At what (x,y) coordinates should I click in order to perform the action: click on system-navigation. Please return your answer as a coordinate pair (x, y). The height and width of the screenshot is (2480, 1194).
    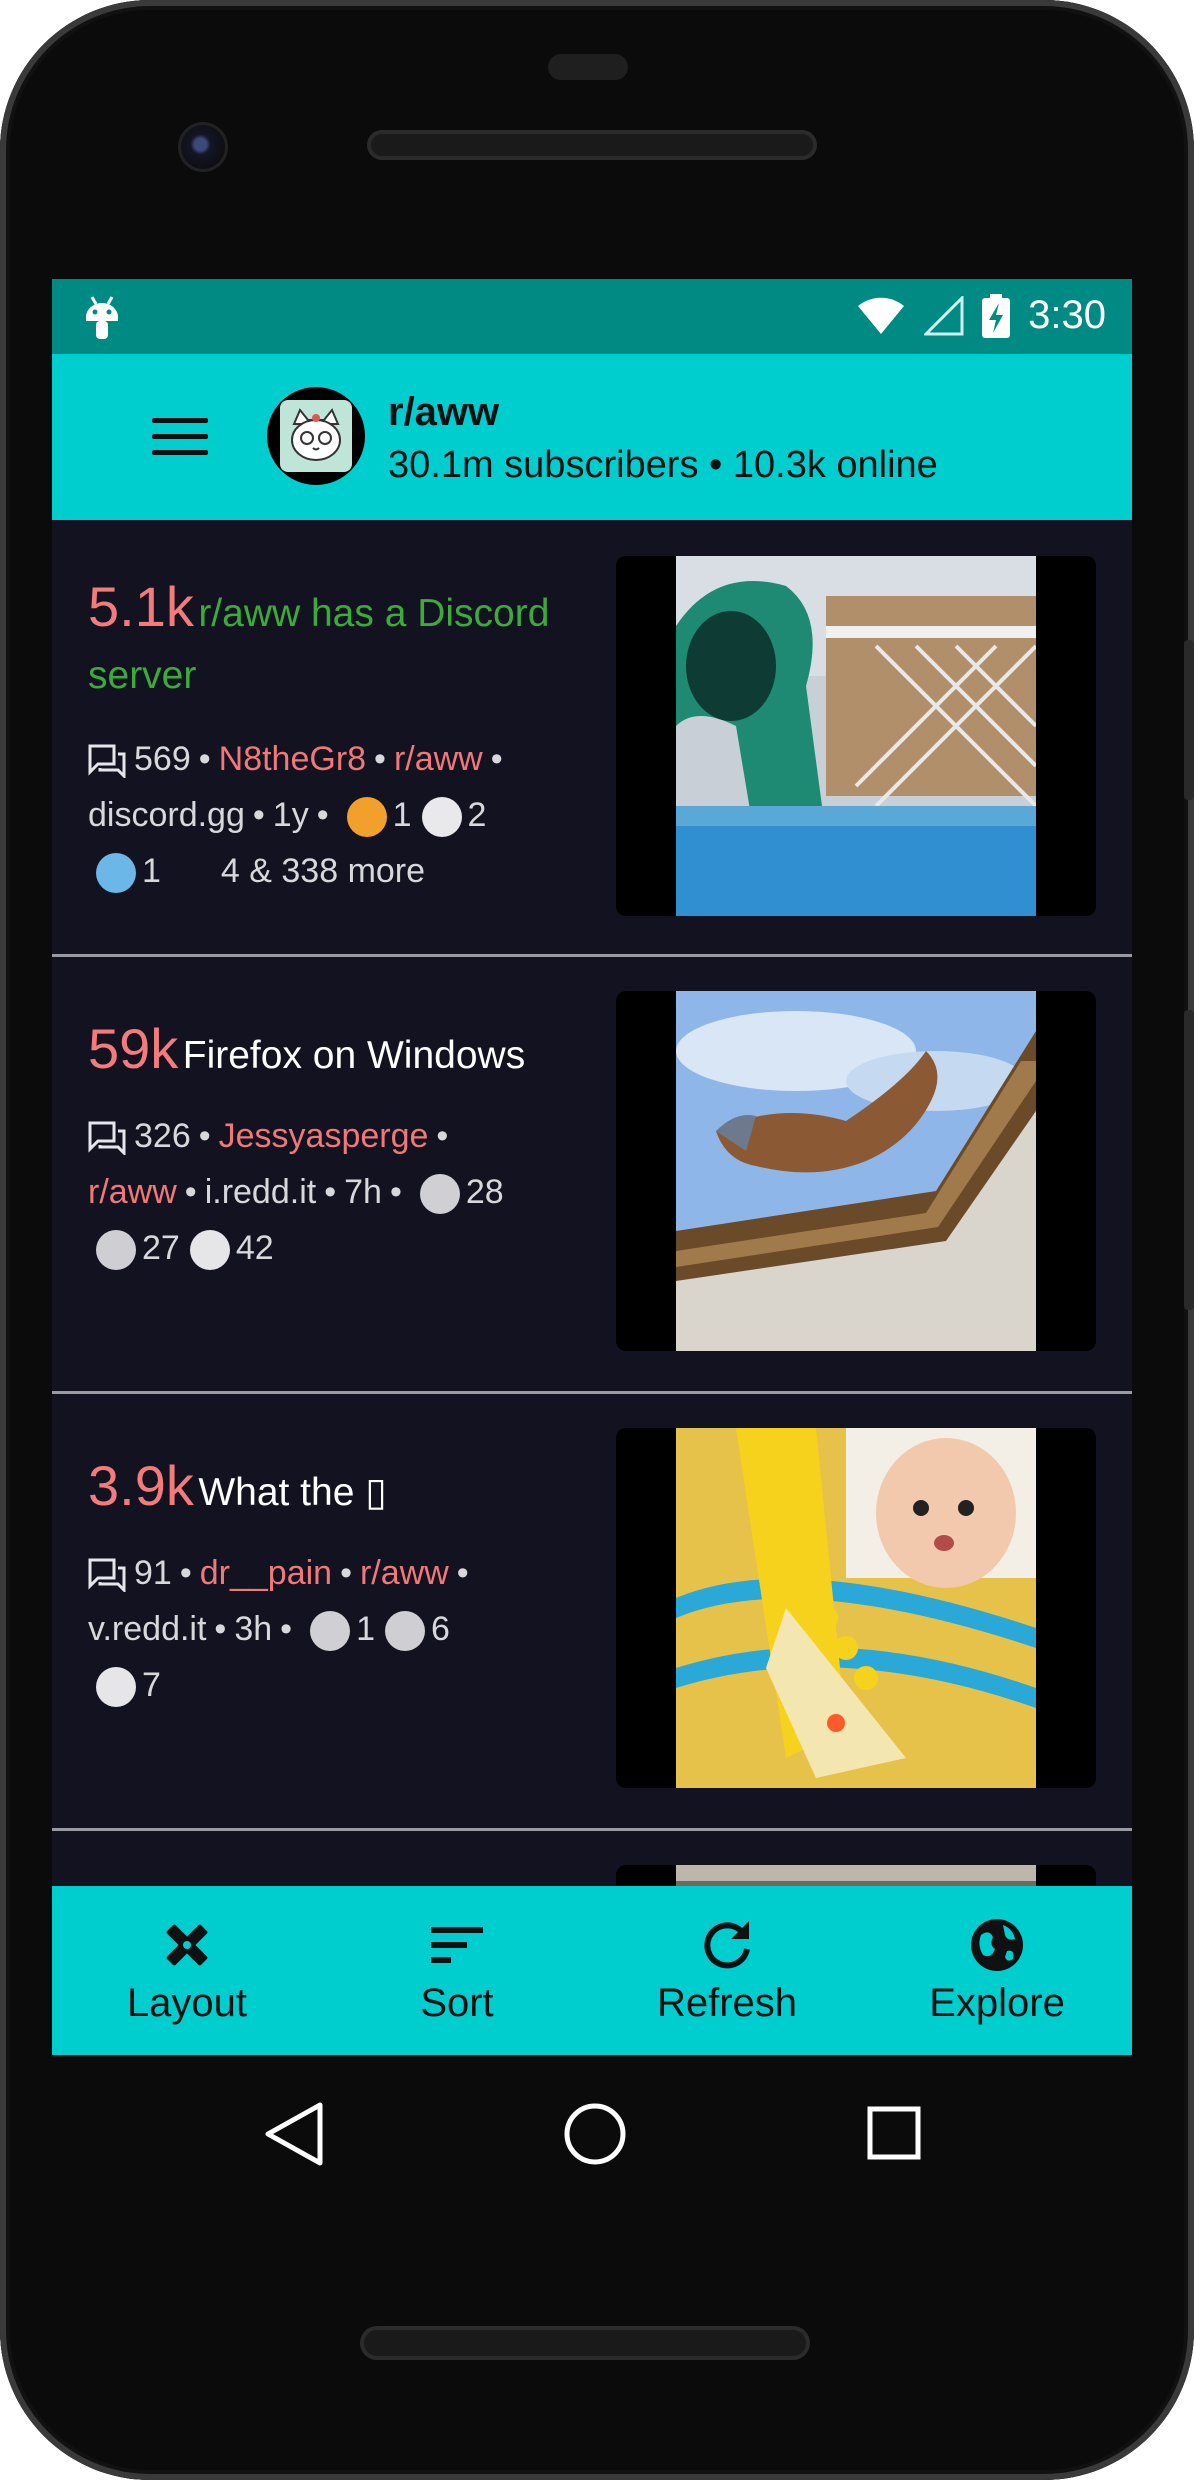
    Looking at the image, I should click on (597, 2135).